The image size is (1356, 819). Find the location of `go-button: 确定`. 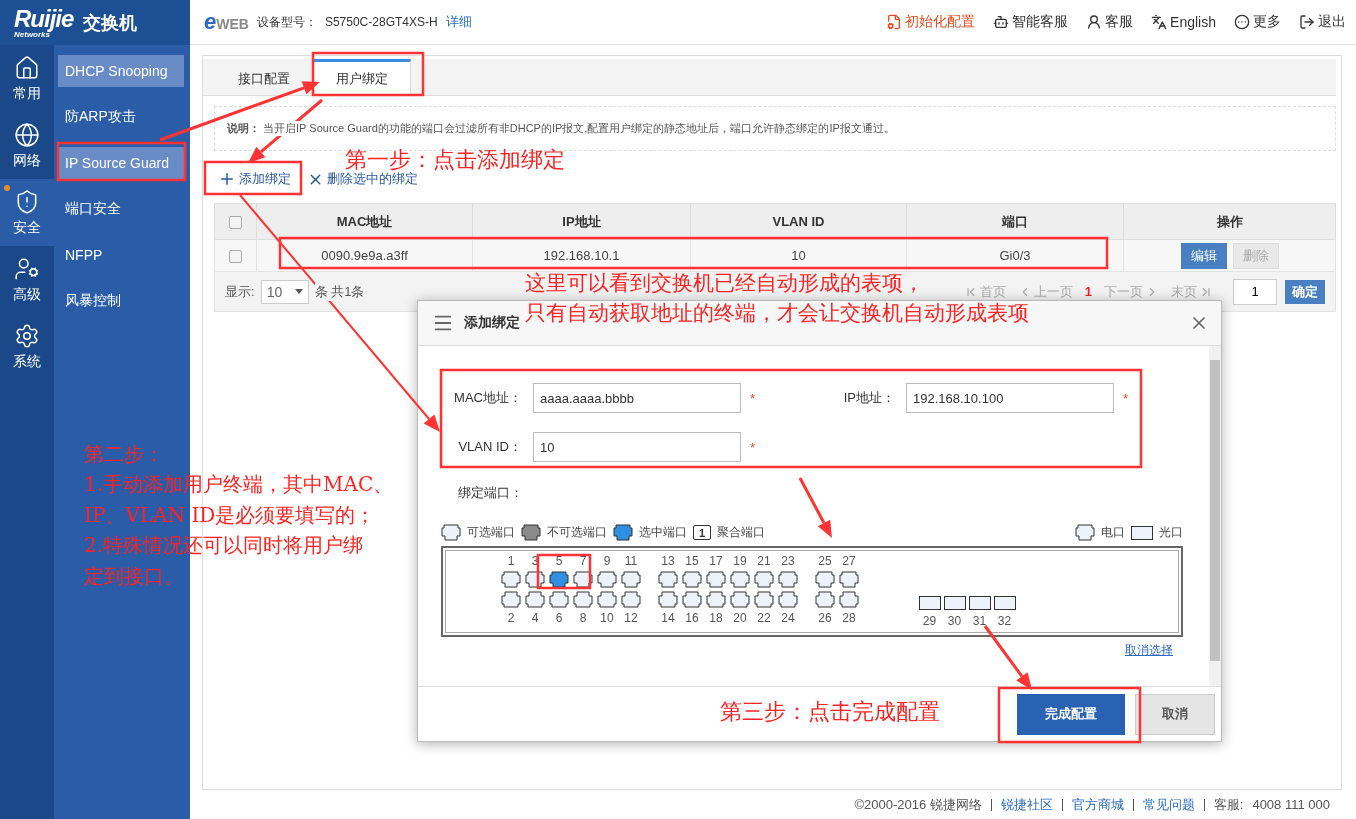

go-button: 确定 is located at coordinates (1305, 291).